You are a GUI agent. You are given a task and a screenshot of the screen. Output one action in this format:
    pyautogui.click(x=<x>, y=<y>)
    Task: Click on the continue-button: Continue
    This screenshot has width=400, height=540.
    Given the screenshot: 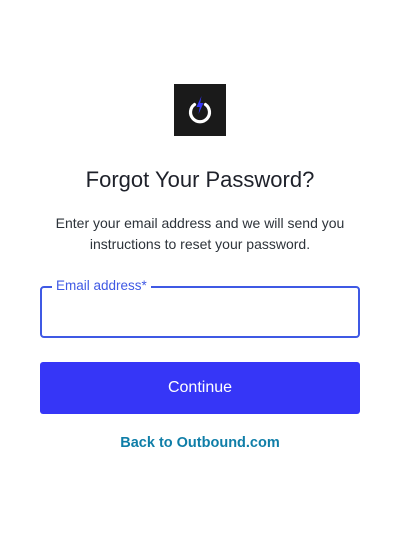 What is the action you would take?
    pyautogui.click(x=200, y=388)
    